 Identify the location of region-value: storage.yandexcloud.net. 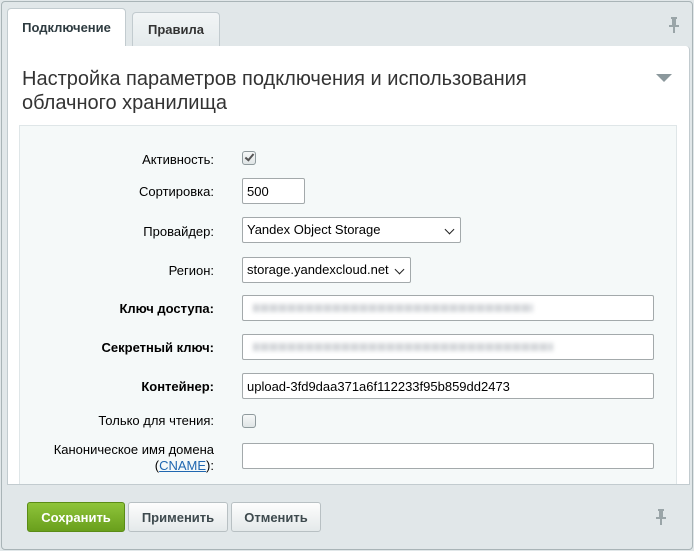
(318, 269).